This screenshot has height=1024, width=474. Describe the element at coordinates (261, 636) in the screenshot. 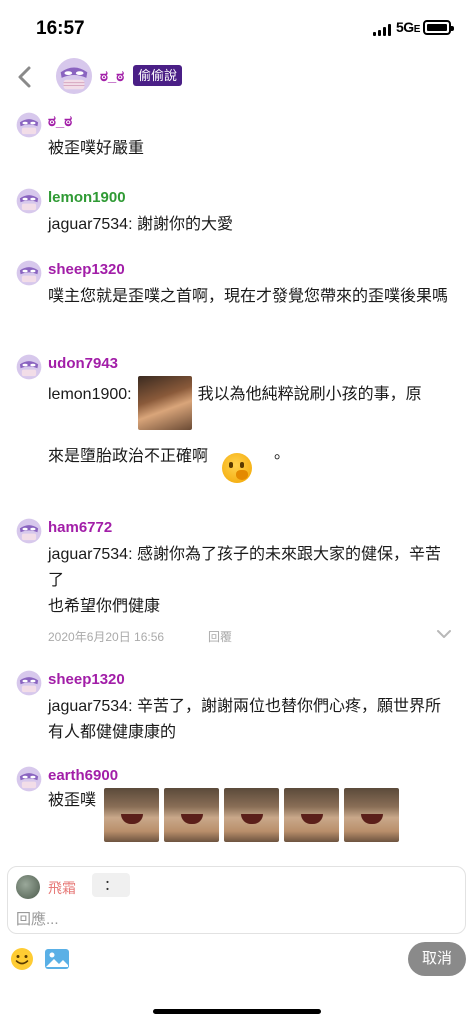

I see `comment-meta: 2020年6月20日 16:56 回覆` at that location.